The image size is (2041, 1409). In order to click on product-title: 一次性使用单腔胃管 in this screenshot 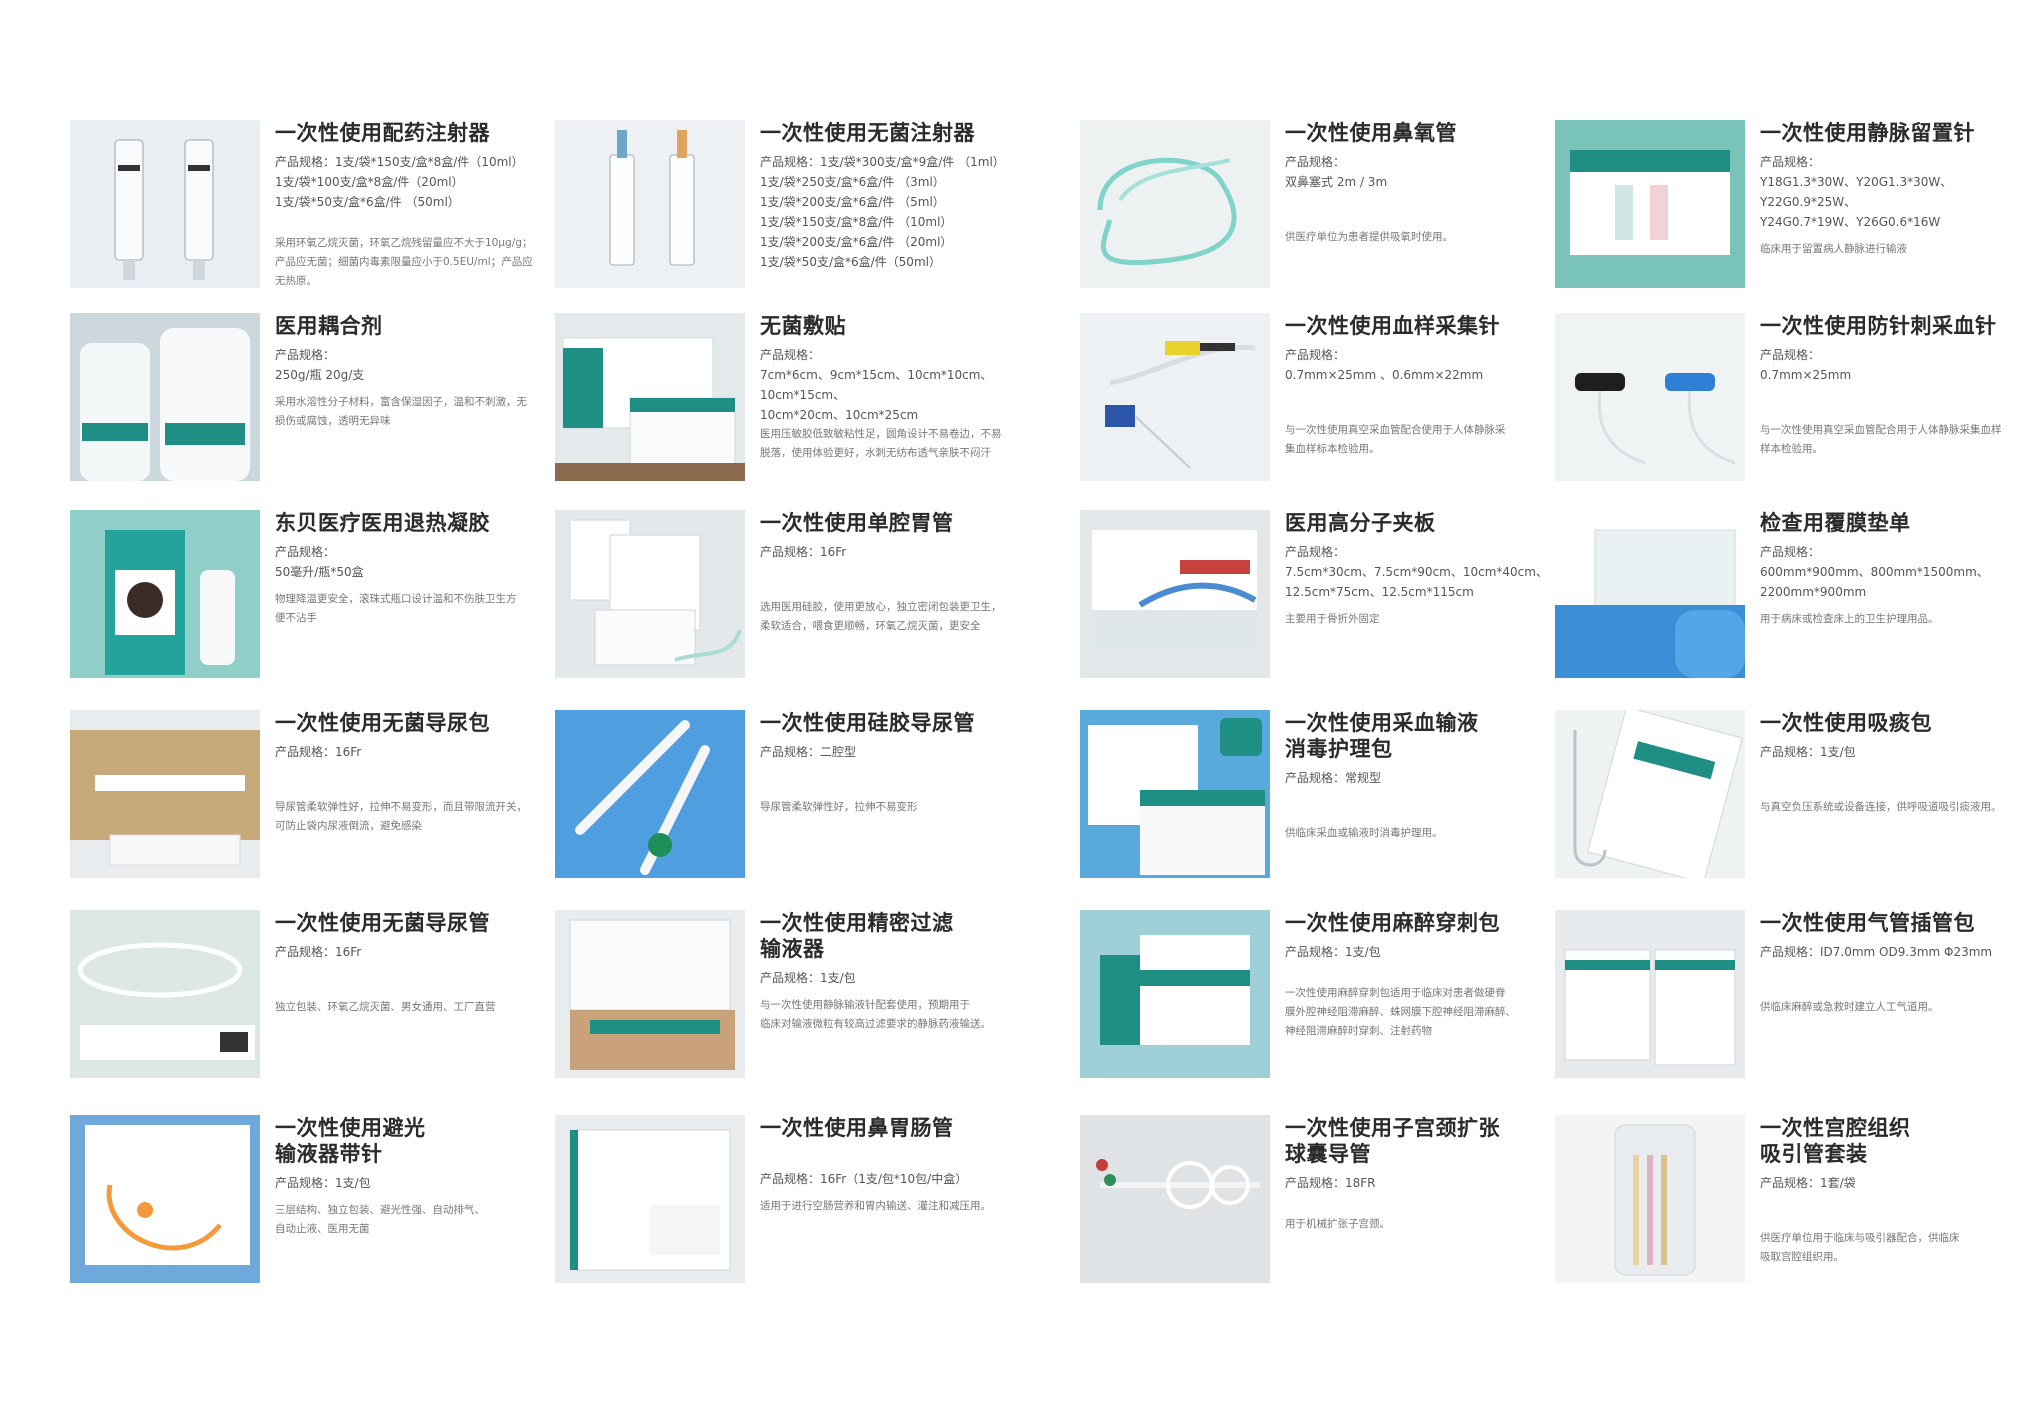, I will do `click(857, 523)`.